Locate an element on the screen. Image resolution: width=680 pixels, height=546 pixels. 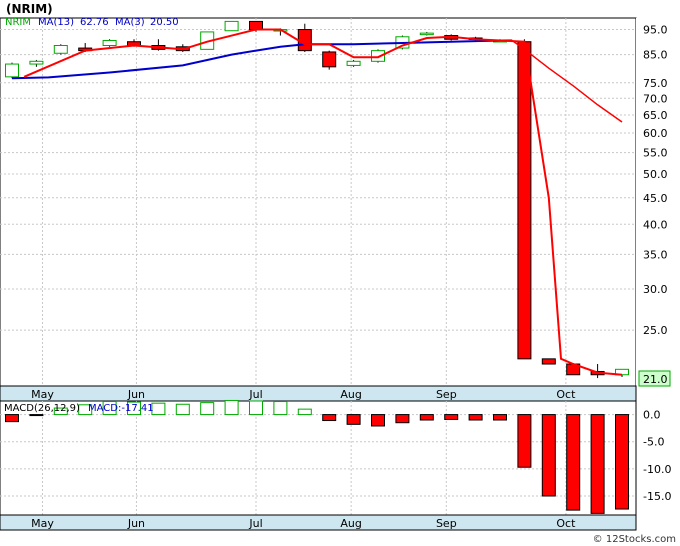
macd-legend: MACD(26,12,9) MACD:-17.41 is located at coordinates (79, 408).